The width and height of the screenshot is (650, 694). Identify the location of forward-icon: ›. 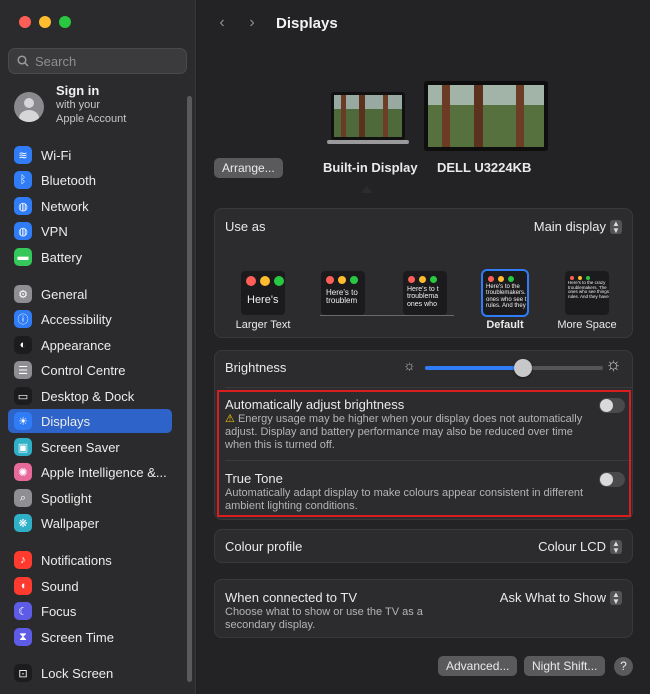
(252, 23).